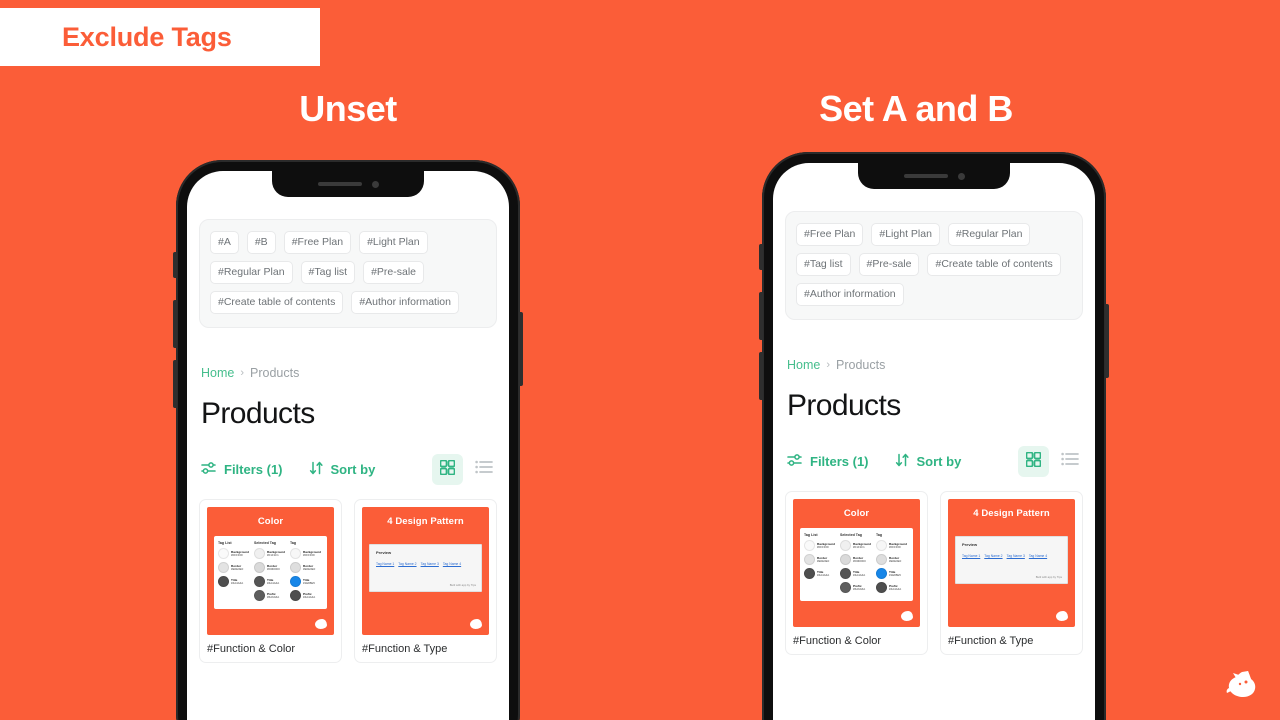  What do you see at coordinates (462, 585) in the screenshot?
I see `preview-footer: Built with app by Tips` at bounding box center [462, 585].